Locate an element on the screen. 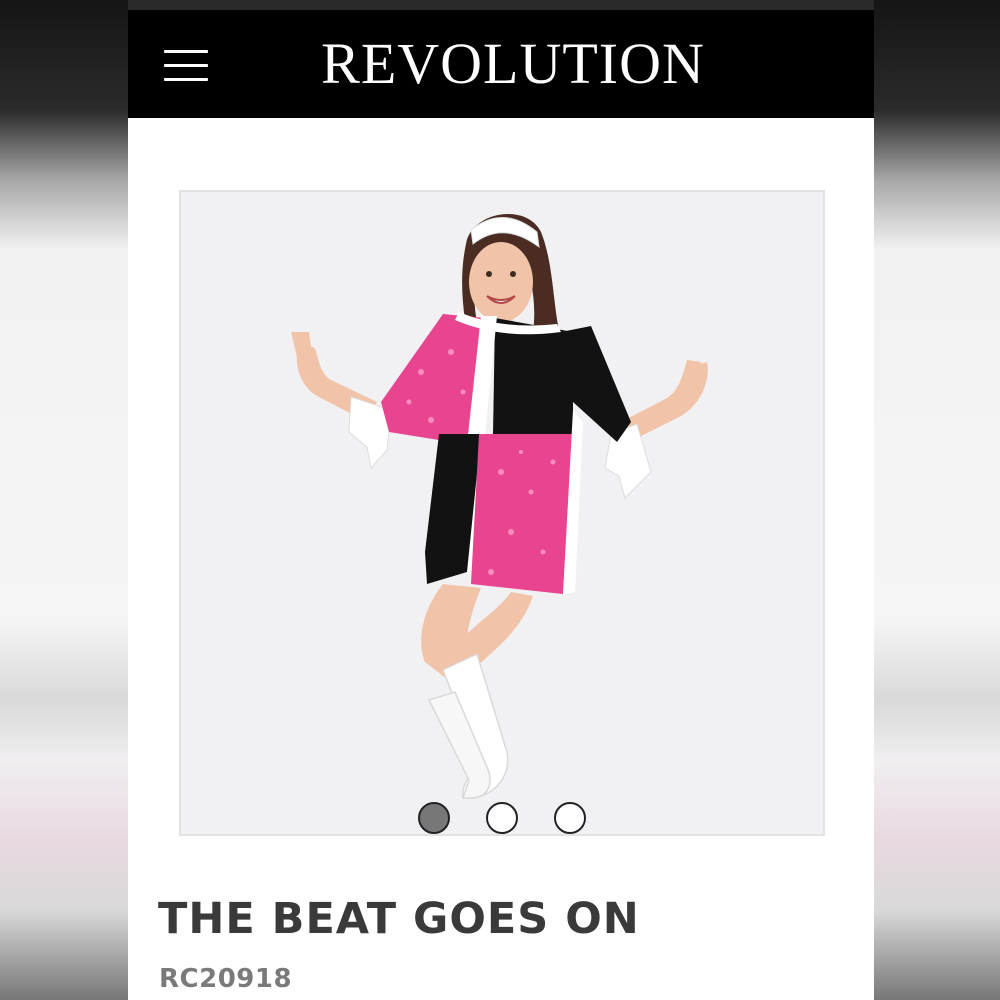  product-title: THE BEAT GOES ON is located at coordinates (399, 919).